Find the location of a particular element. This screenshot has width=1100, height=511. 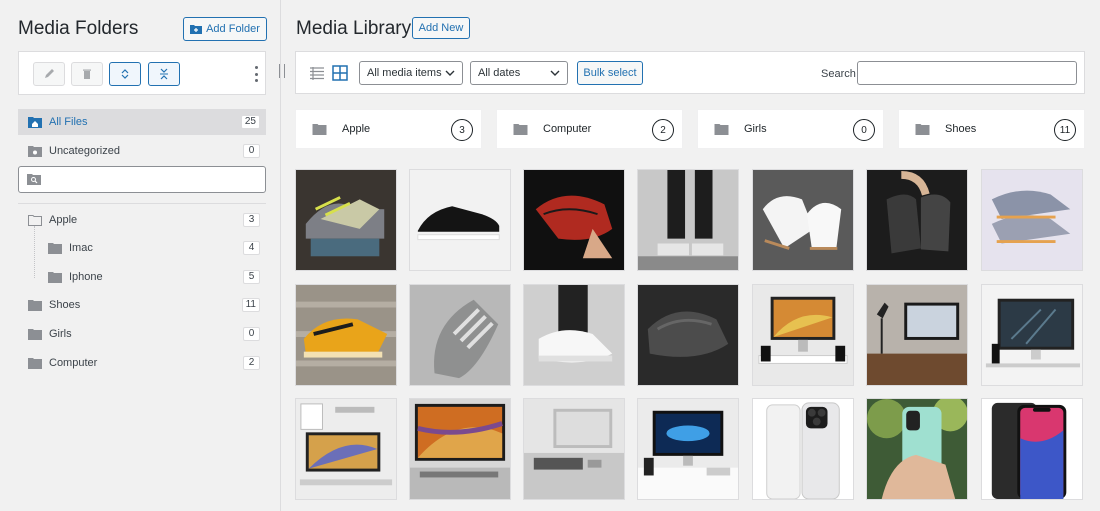

folder-card-computer: Computer 2 is located at coordinates (589, 129).